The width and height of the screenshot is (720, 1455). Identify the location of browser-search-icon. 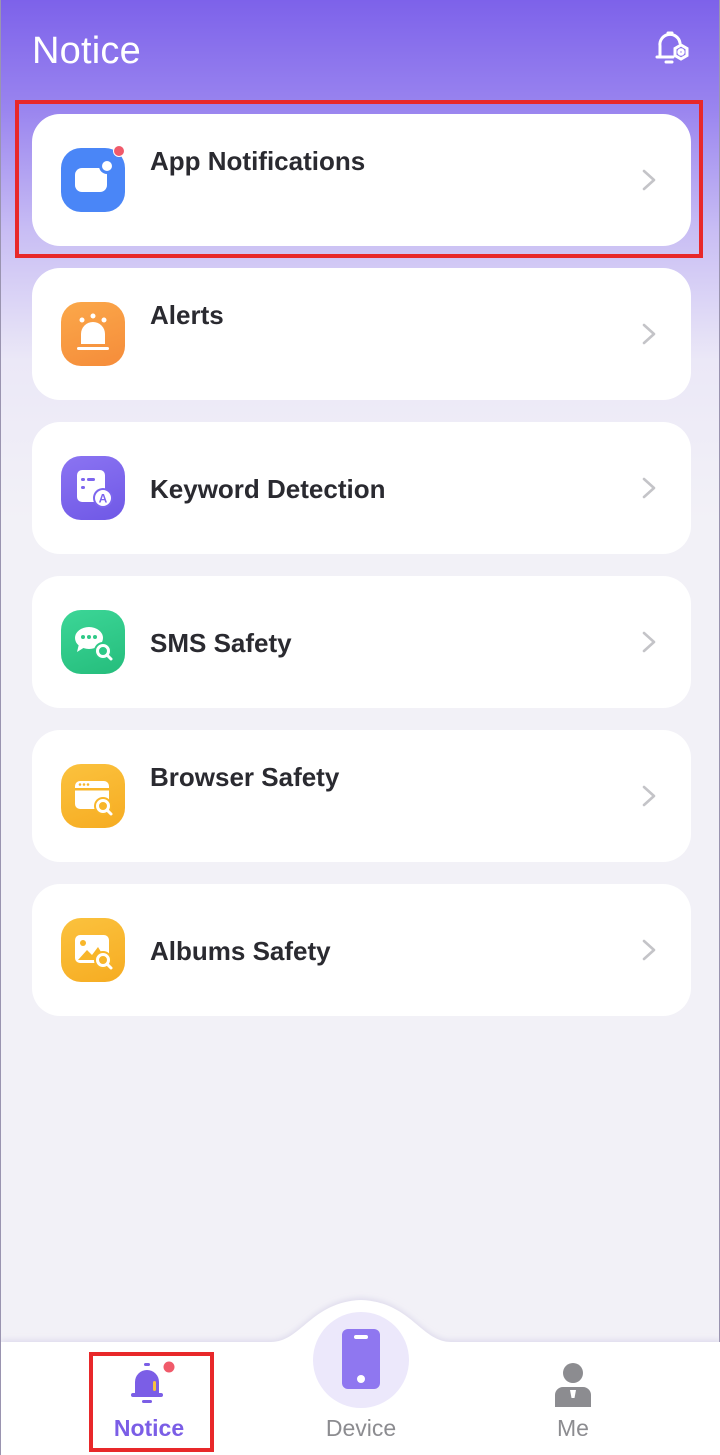
(93, 796).